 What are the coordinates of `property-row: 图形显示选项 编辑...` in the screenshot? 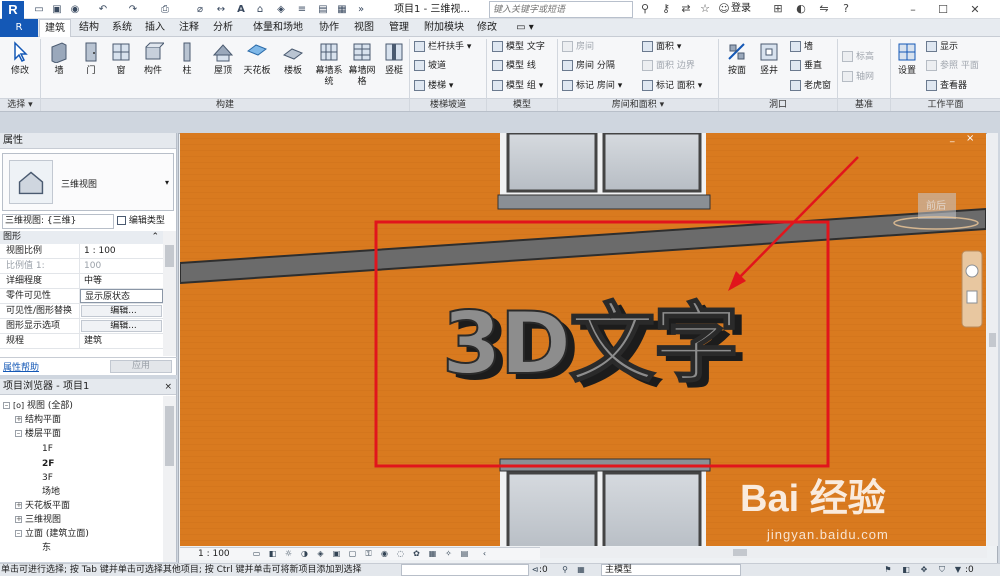 It's located at (81, 326).